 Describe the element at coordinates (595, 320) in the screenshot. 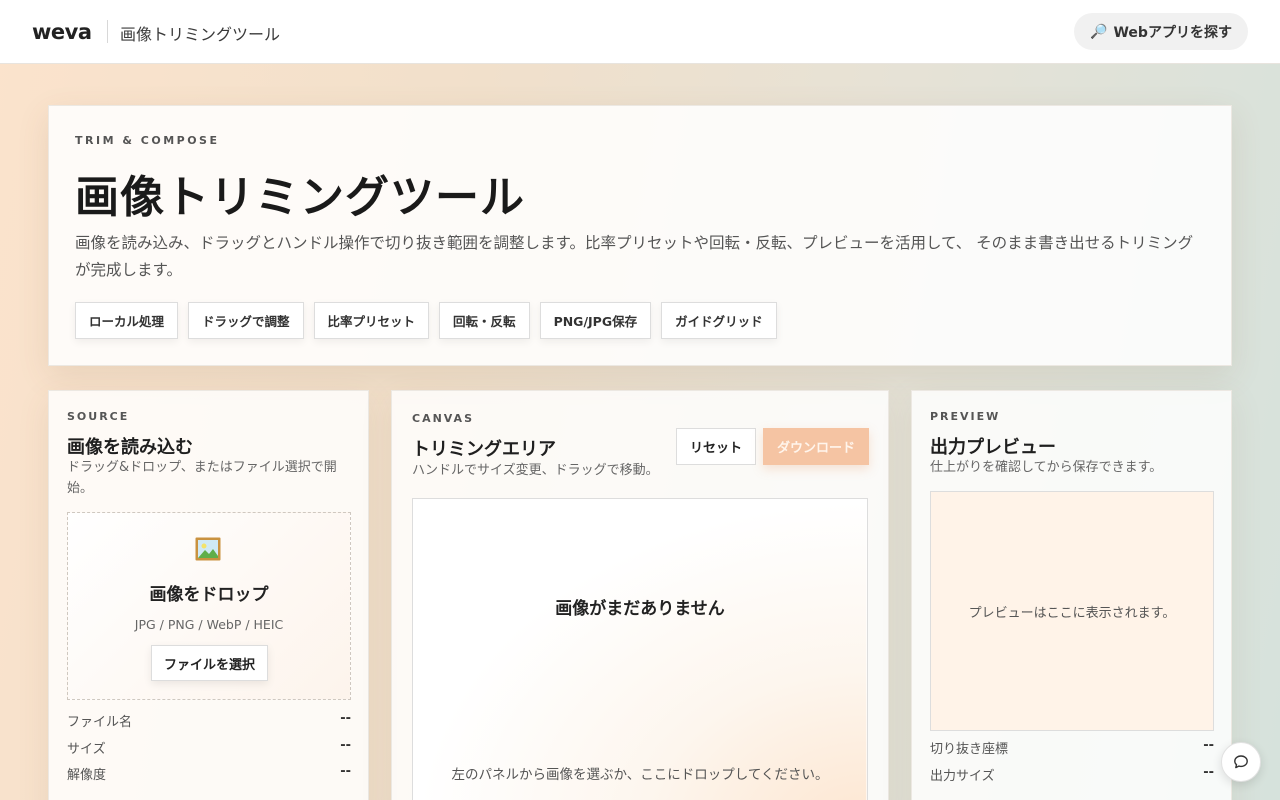

I see `chip-save: PNG/JPG保存` at that location.